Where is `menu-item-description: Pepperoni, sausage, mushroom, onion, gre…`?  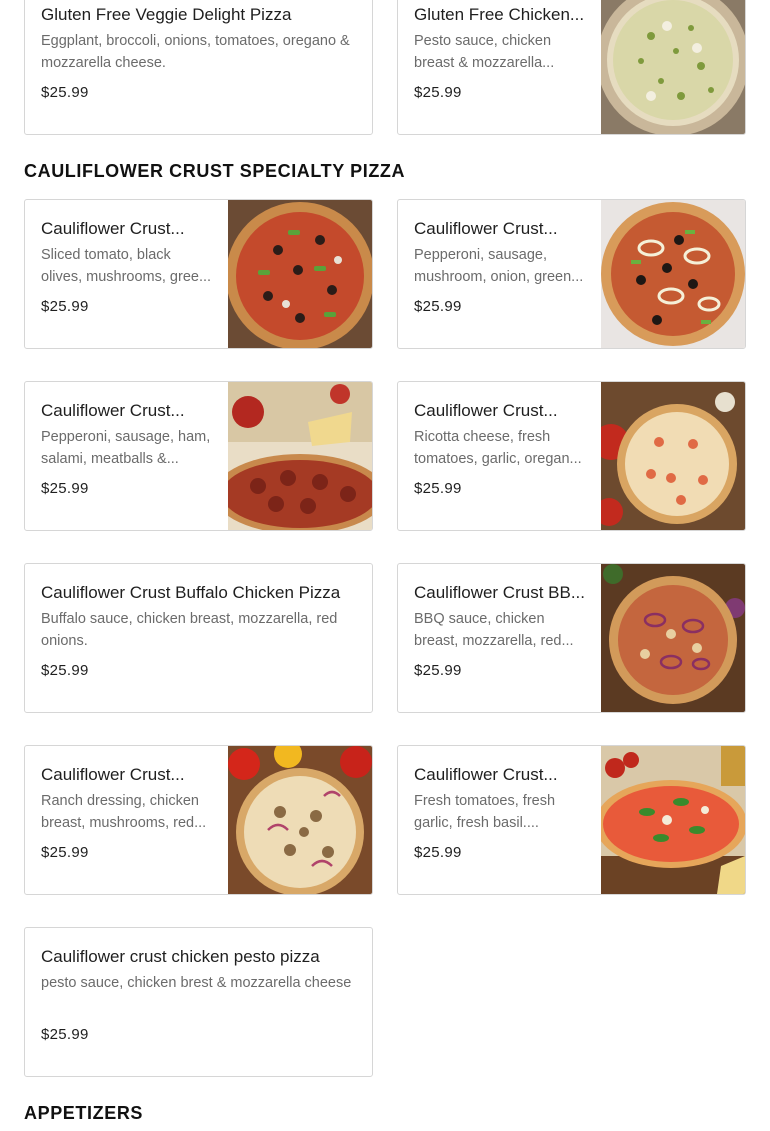 menu-item-description: Pepperoni, sausage, mushroom, onion, gre… is located at coordinates (499, 266).